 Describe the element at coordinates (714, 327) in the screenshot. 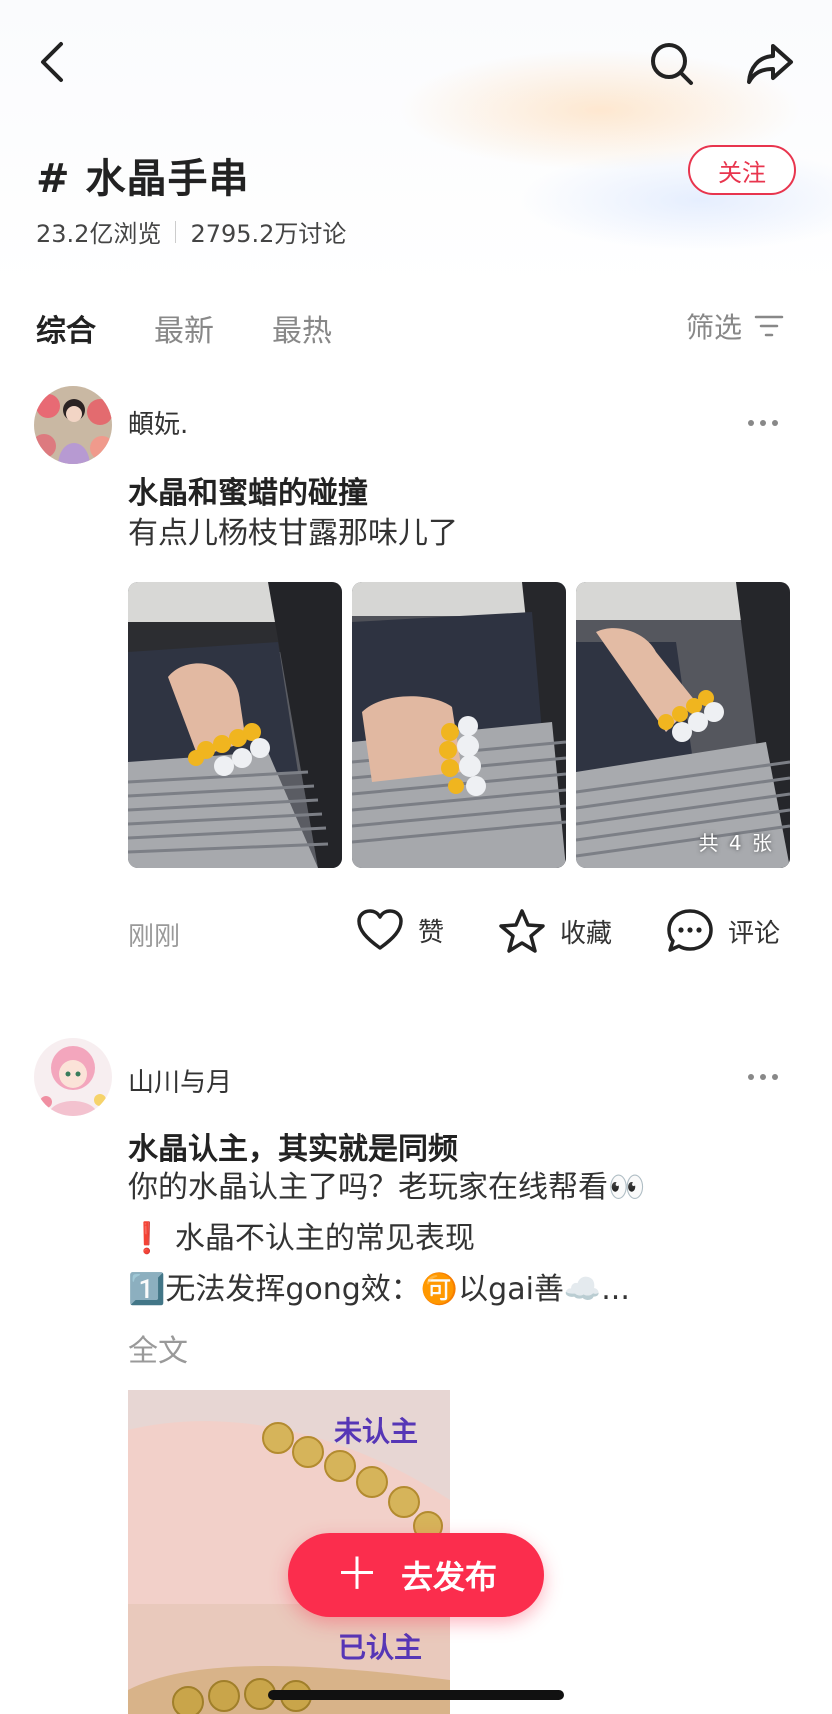

I see `filter-label: 筛选` at that location.